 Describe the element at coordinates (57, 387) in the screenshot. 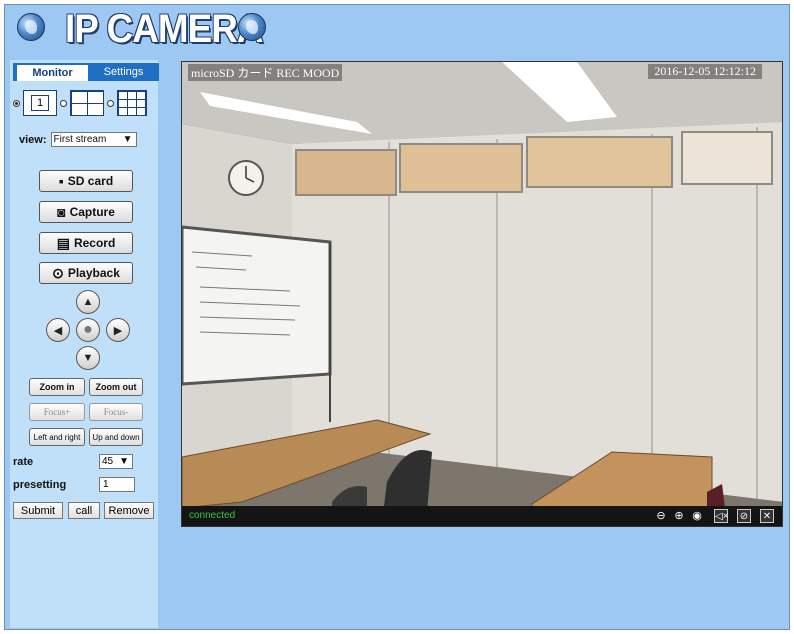

I see `zoom-in-button: Zoom in` at that location.